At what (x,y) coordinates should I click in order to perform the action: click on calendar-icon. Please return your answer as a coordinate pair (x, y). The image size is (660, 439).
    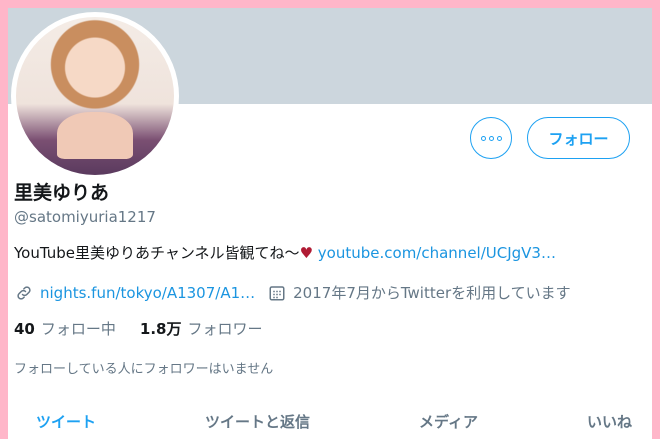
    Looking at the image, I should click on (277, 293).